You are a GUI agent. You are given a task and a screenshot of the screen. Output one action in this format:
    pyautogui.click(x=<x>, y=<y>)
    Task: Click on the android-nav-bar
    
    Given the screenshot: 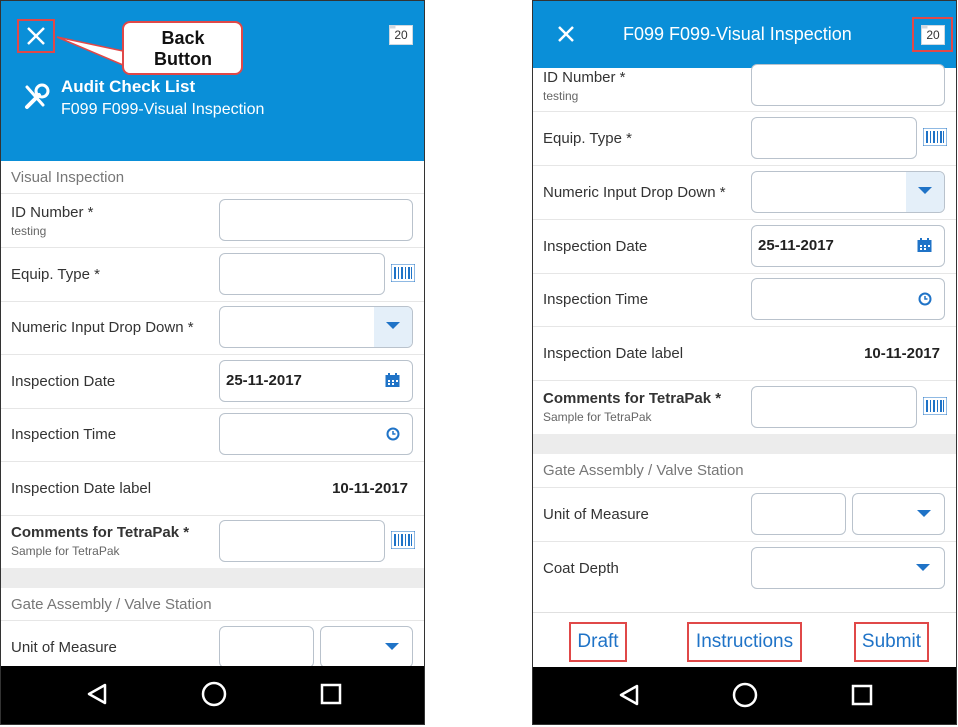 What is the action you would take?
    pyautogui.click(x=744, y=695)
    